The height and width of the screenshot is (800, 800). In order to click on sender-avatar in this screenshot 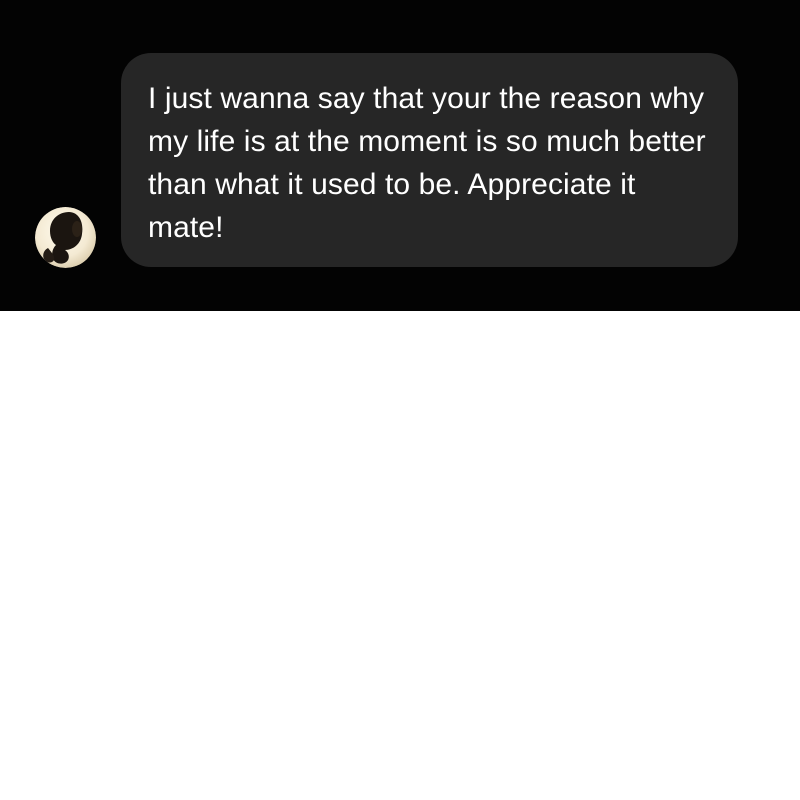, I will do `click(65, 237)`.